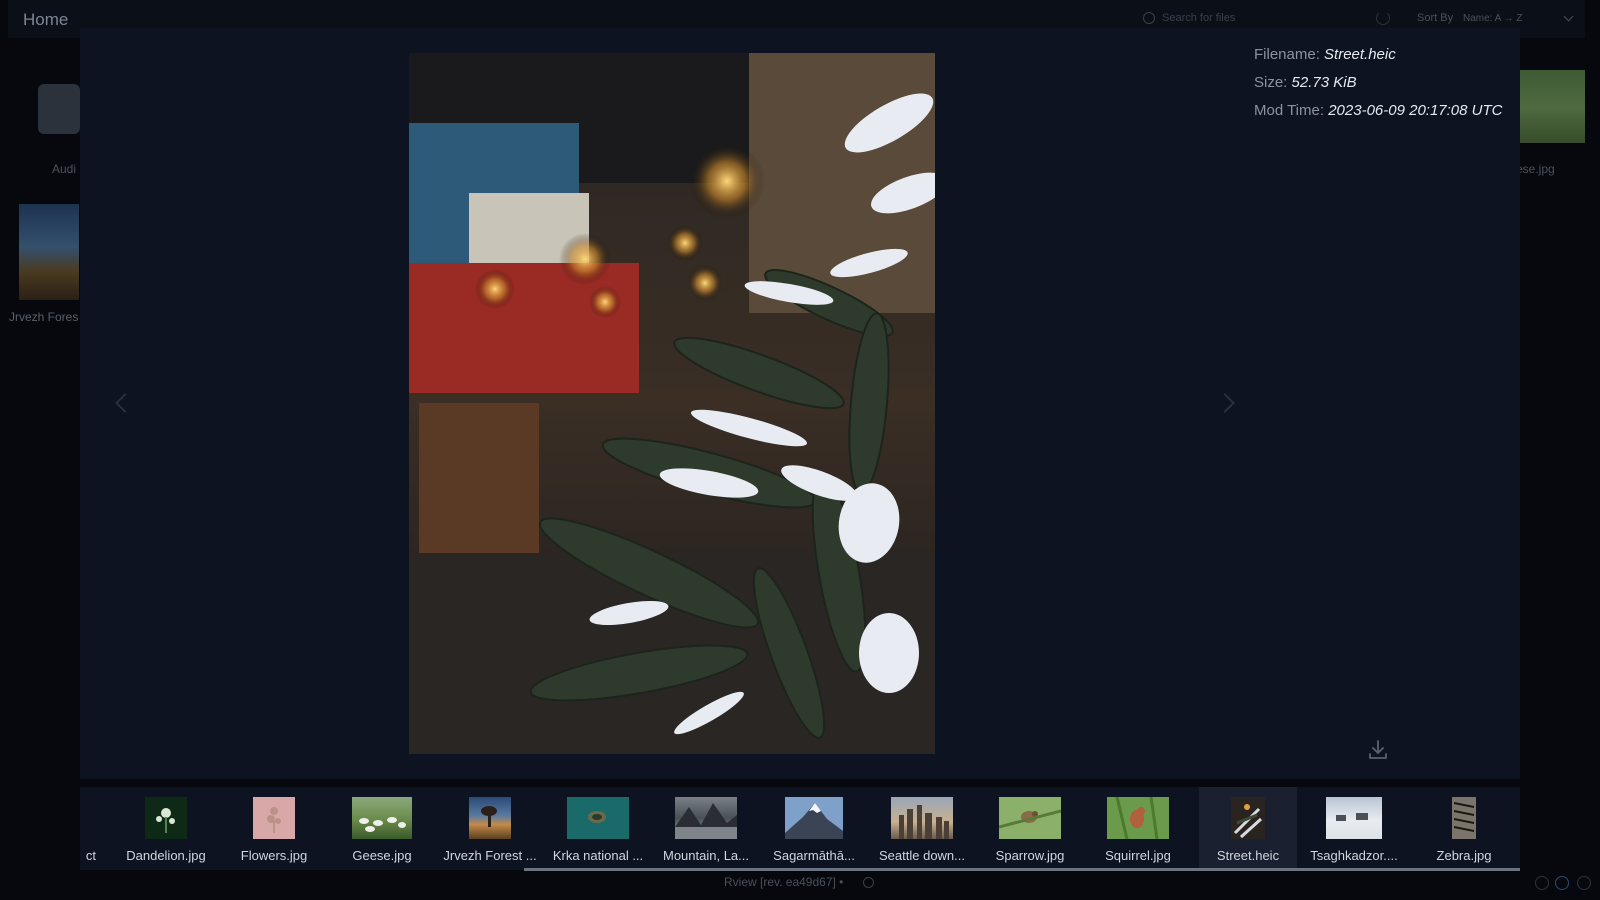 The image size is (1600, 900). What do you see at coordinates (1535, 169) in the screenshot?
I see `file-label: ese.jpg` at bounding box center [1535, 169].